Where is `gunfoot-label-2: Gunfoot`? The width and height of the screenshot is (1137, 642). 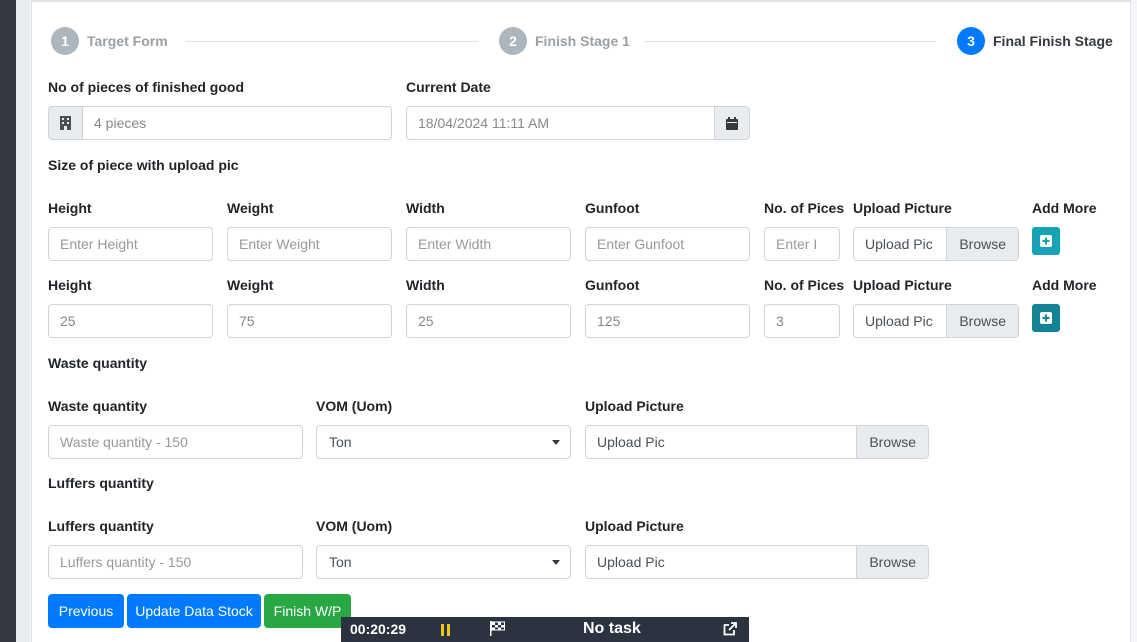
gunfoot-label-2: Gunfoot is located at coordinates (612, 285).